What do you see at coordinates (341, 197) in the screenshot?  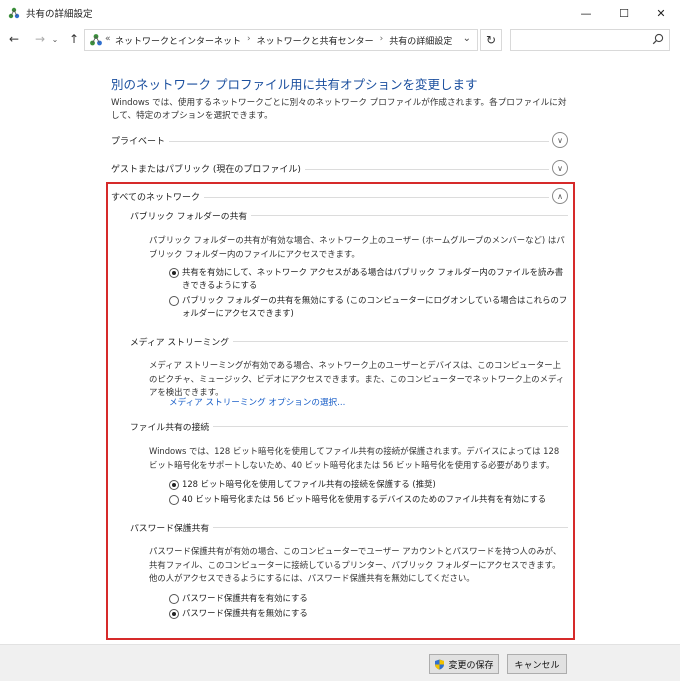 I see `profile-all-networks: すべてのネットワーク ∧` at bounding box center [341, 197].